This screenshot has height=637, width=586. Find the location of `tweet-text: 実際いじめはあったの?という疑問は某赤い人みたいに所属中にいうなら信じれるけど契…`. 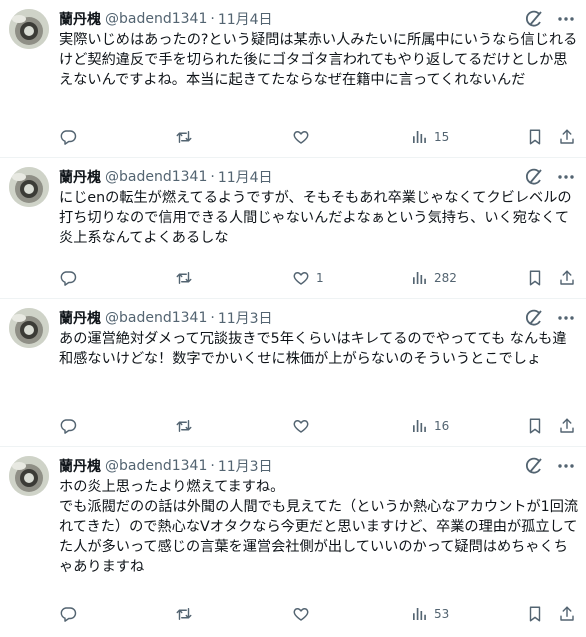

tweet-text: 実際いじめはあったの?という疑問は某赤い人みたいに所属中にいうなら信じれるけど契… is located at coordinates (318, 60).